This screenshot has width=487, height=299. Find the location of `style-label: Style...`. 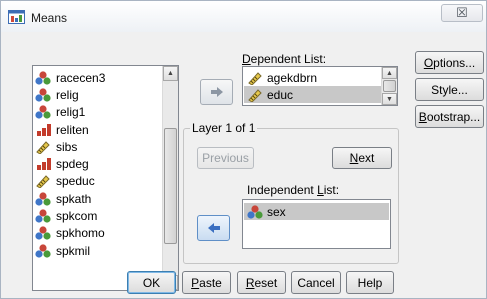

style-label: Style... is located at coordinates (449, 89).